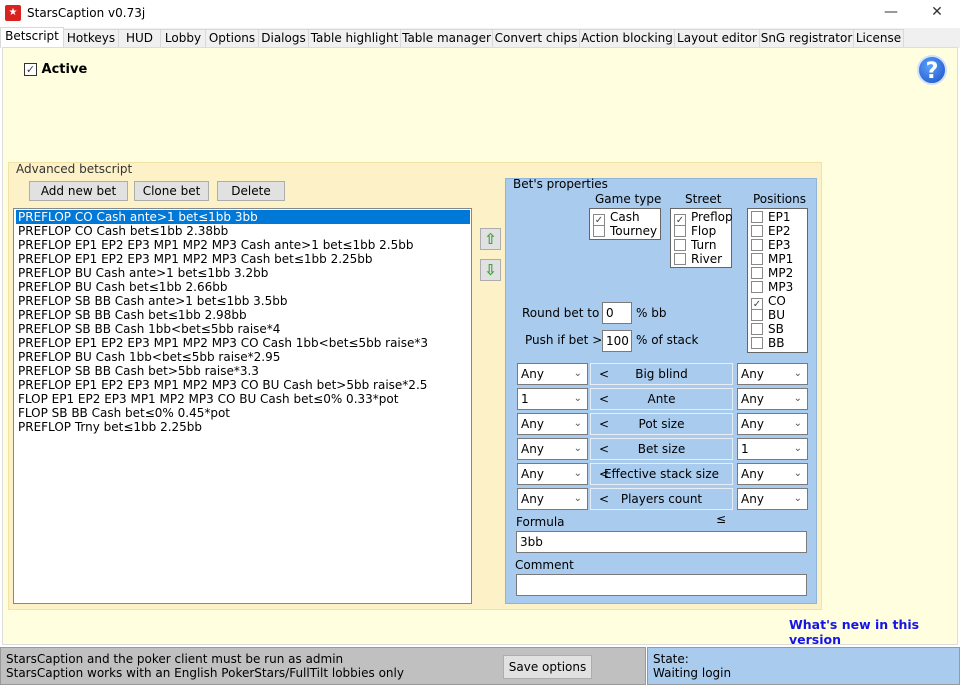 This screenshot has width=960, height=685. Describe the element at coordinates (772, 424) in the screenshot. I see `pot-size-max-select: Any ⌄` at that location.